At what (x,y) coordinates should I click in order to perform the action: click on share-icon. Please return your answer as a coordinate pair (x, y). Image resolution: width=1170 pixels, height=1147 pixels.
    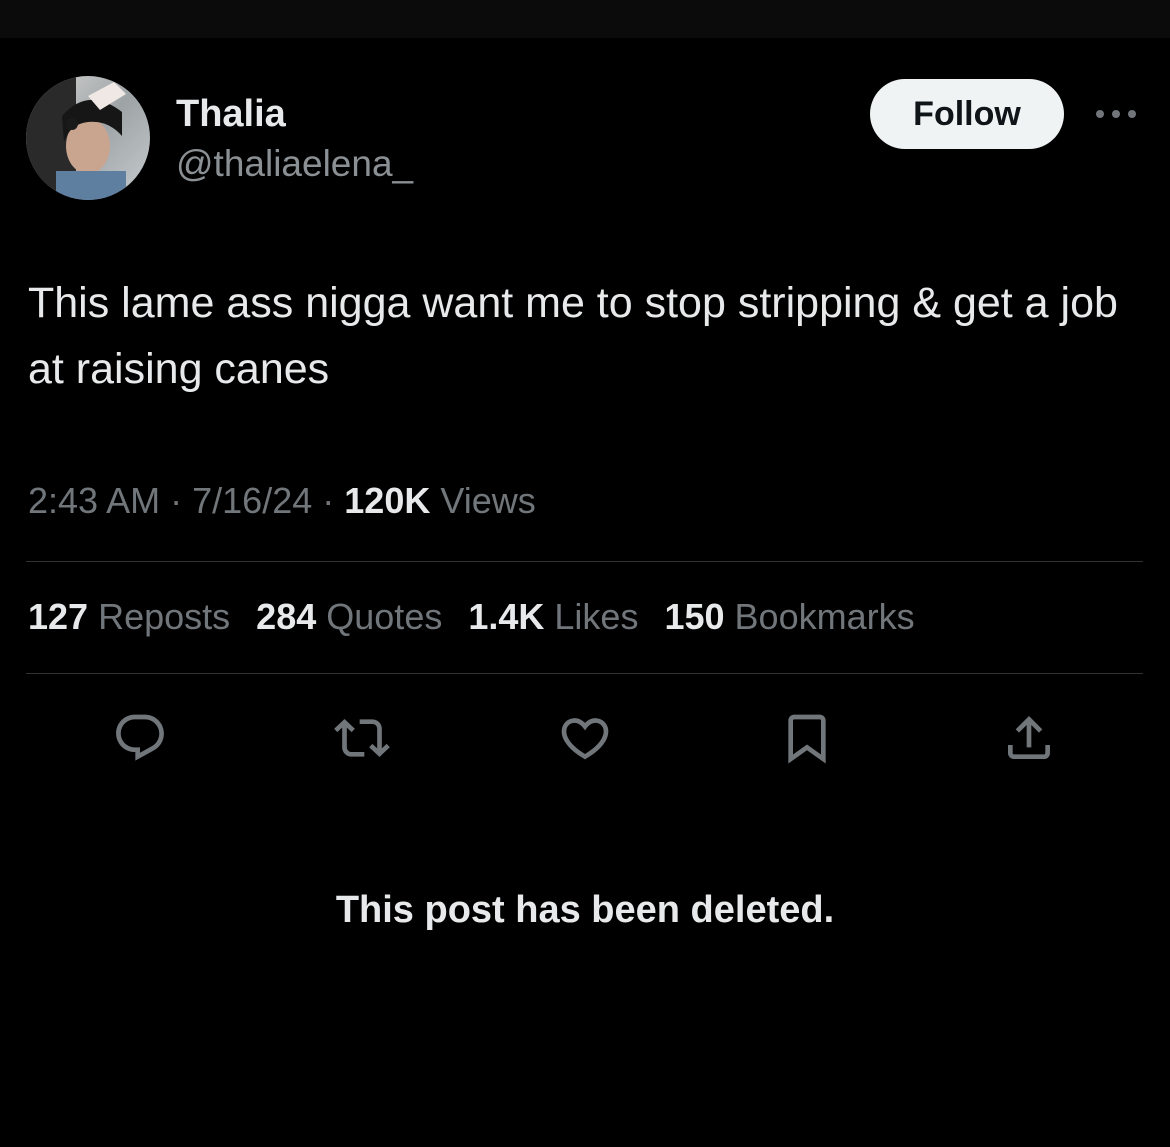
    Looking at the image, I should click on (1029, 737).